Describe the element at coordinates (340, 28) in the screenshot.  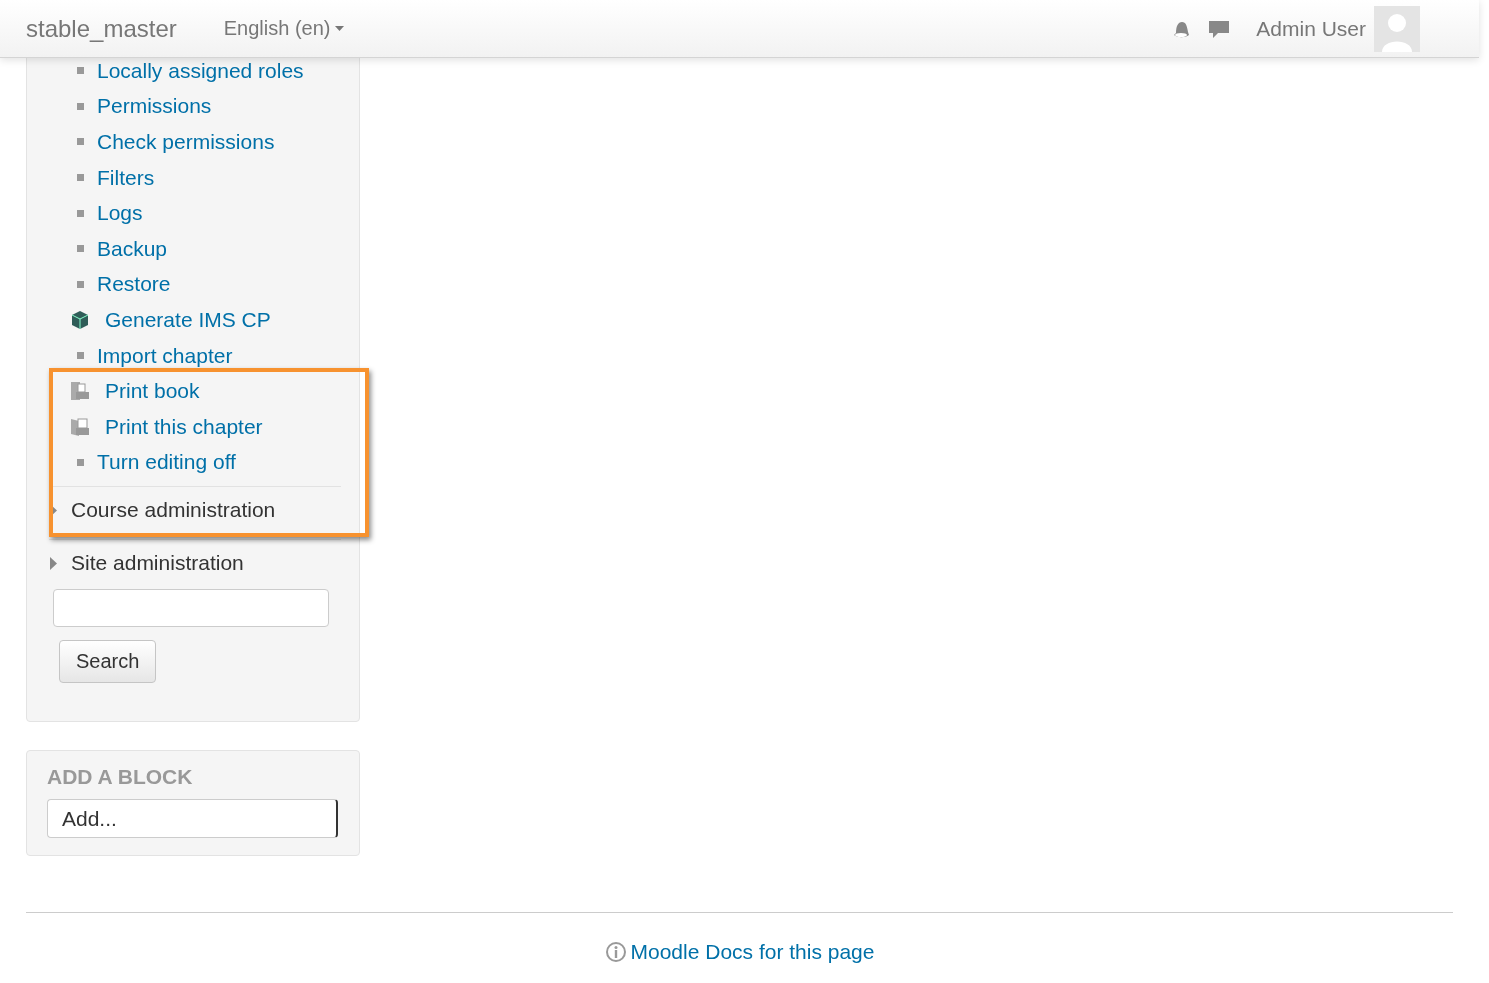
I see `caret-icon` at that location.